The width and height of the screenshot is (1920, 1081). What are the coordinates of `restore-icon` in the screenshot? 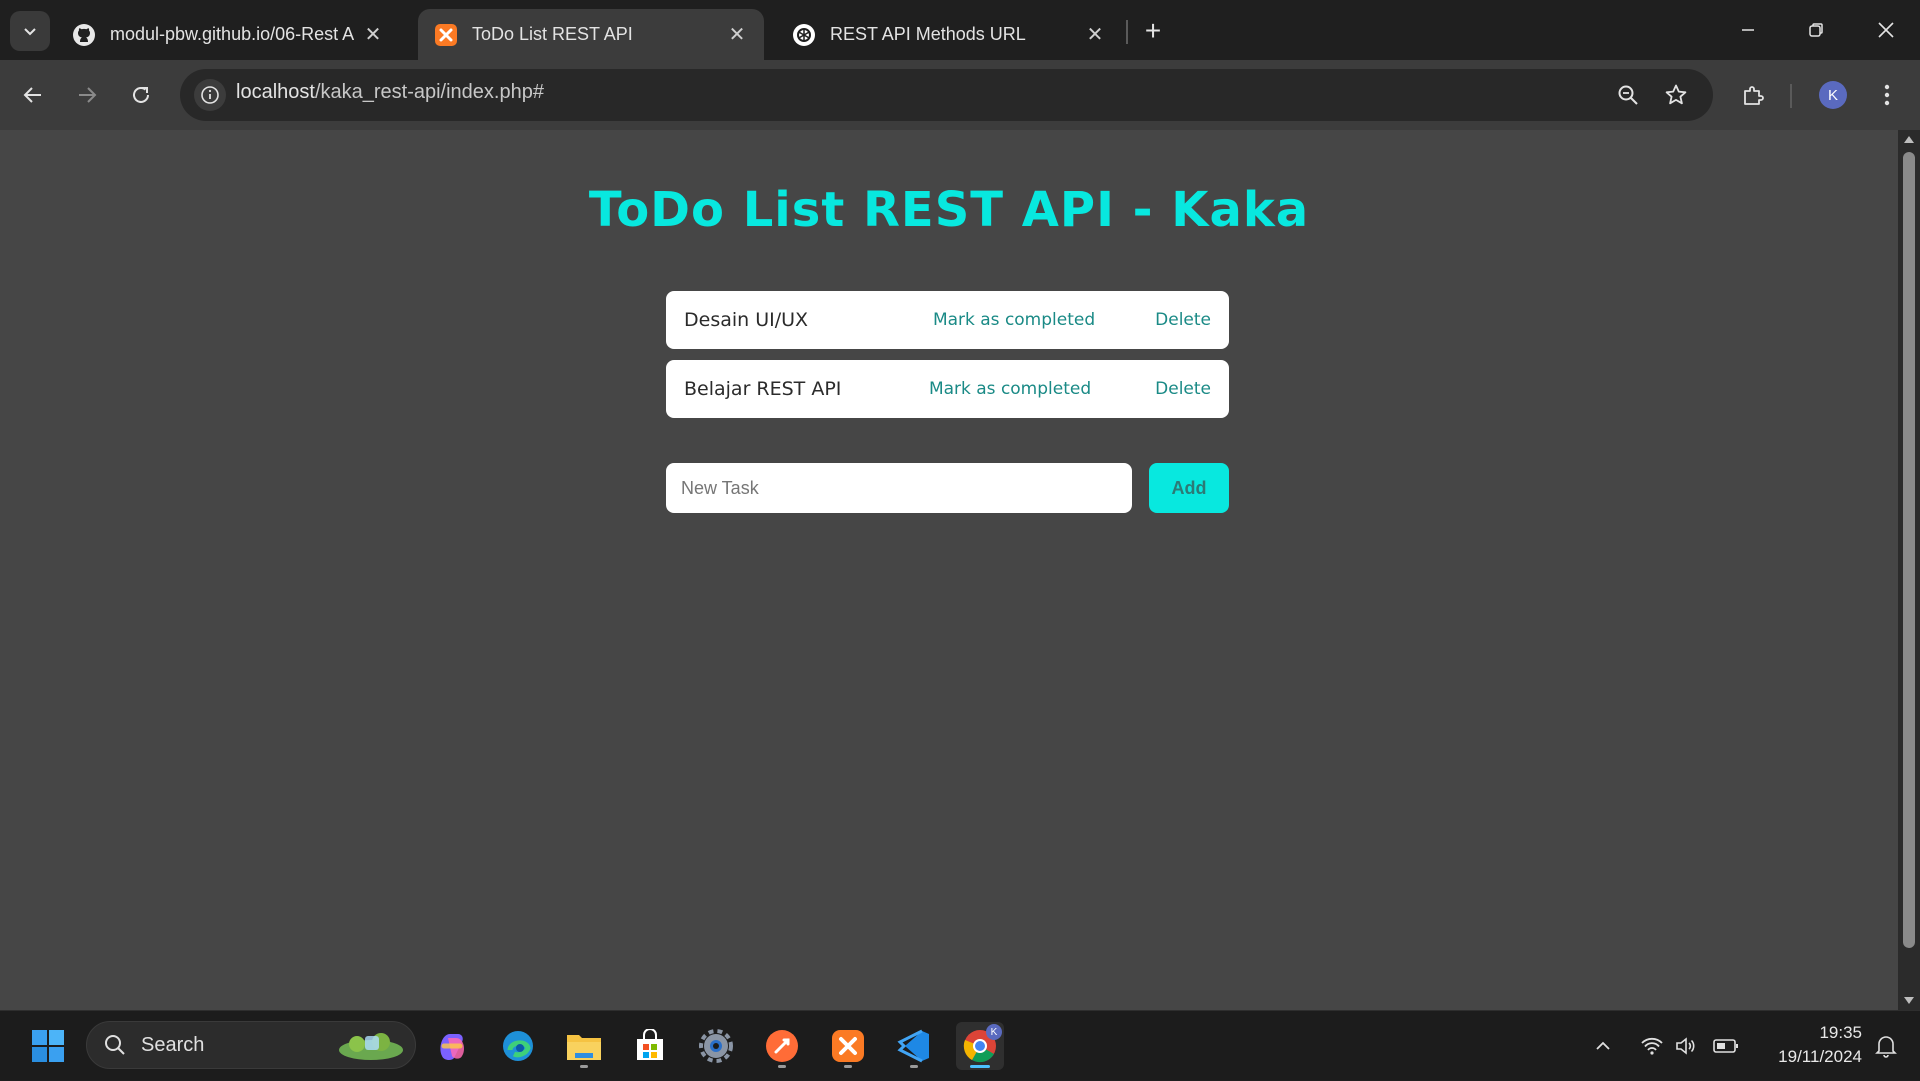 It's located at (1816, 30).